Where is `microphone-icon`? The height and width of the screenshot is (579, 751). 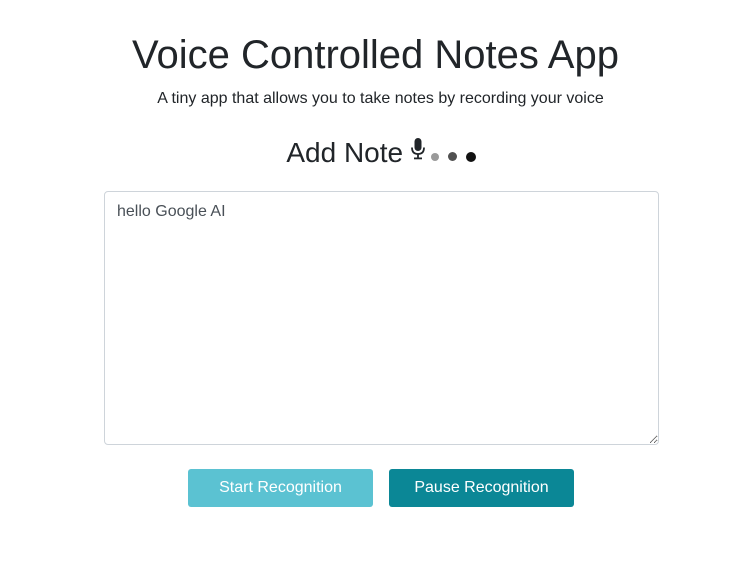 microphone-icon is located at coordinates (418, 151).